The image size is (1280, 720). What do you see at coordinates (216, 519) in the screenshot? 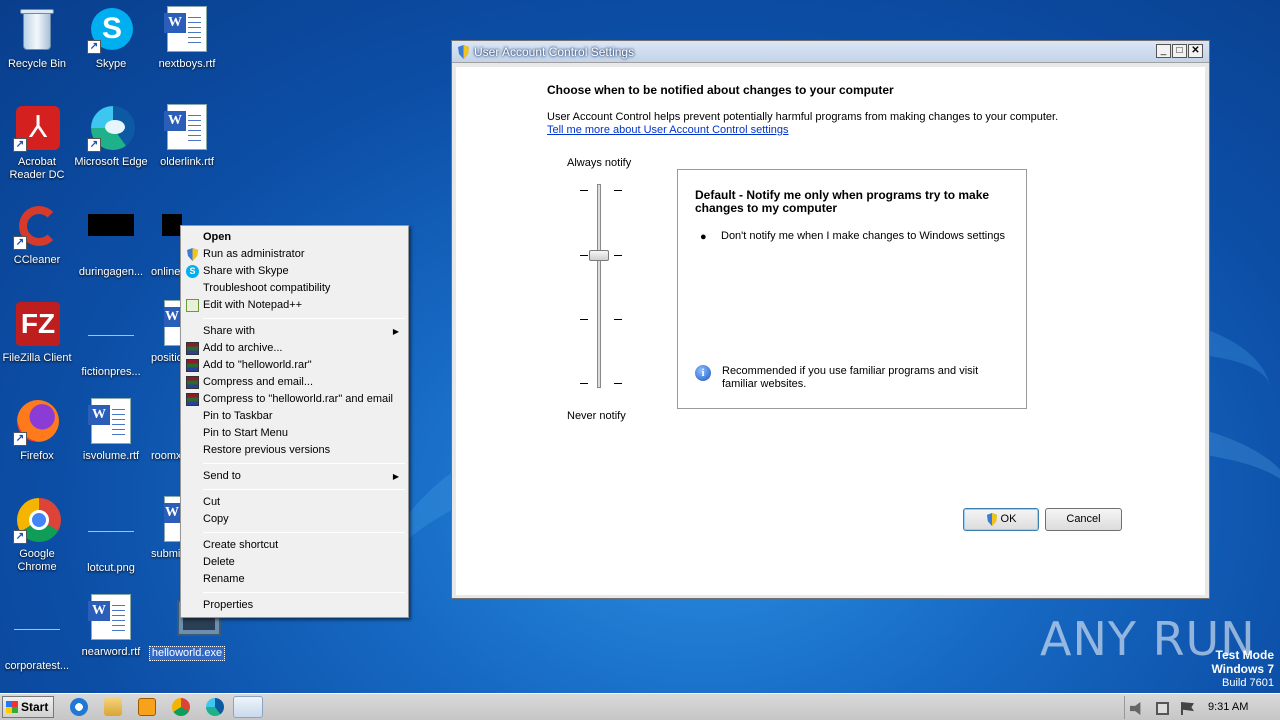
I see `menu-item-label: Copy` at bounding box center [216, 519].